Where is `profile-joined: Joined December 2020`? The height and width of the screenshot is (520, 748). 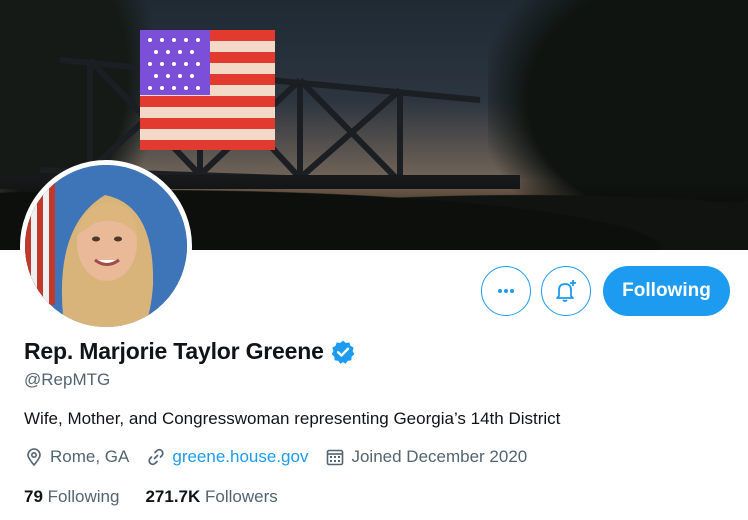
profile-joined: Joined December 2020 is located at coordinates (426, 457).